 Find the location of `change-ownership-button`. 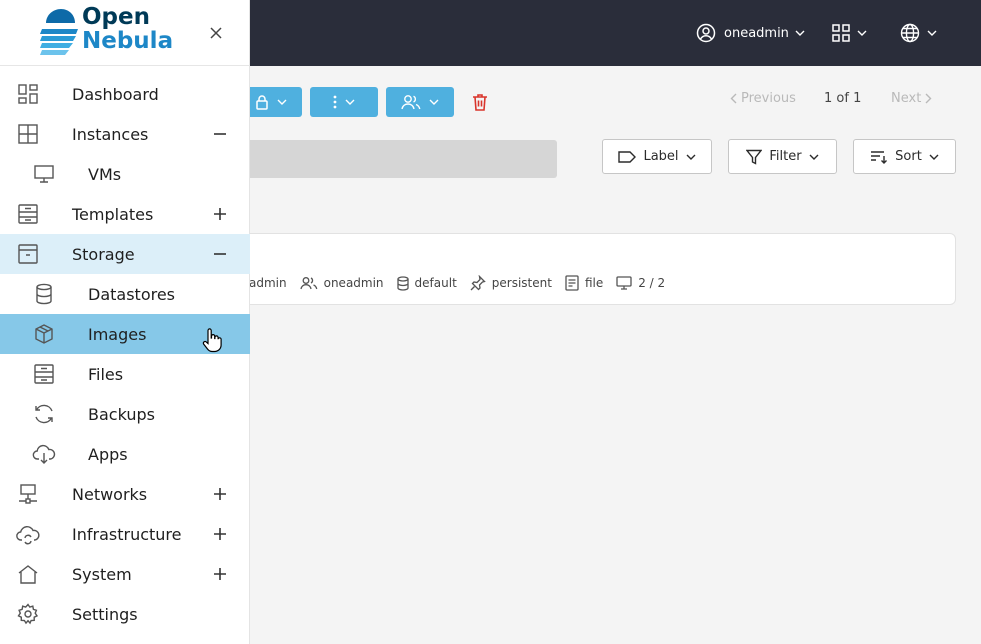

change-ownership-button is located at coordinates (420, 102).